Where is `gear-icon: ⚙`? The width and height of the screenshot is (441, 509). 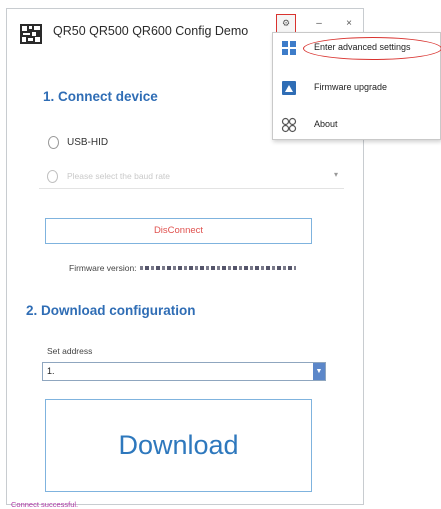
gear-icon: ⚙ is located at coordinates (286, 23).